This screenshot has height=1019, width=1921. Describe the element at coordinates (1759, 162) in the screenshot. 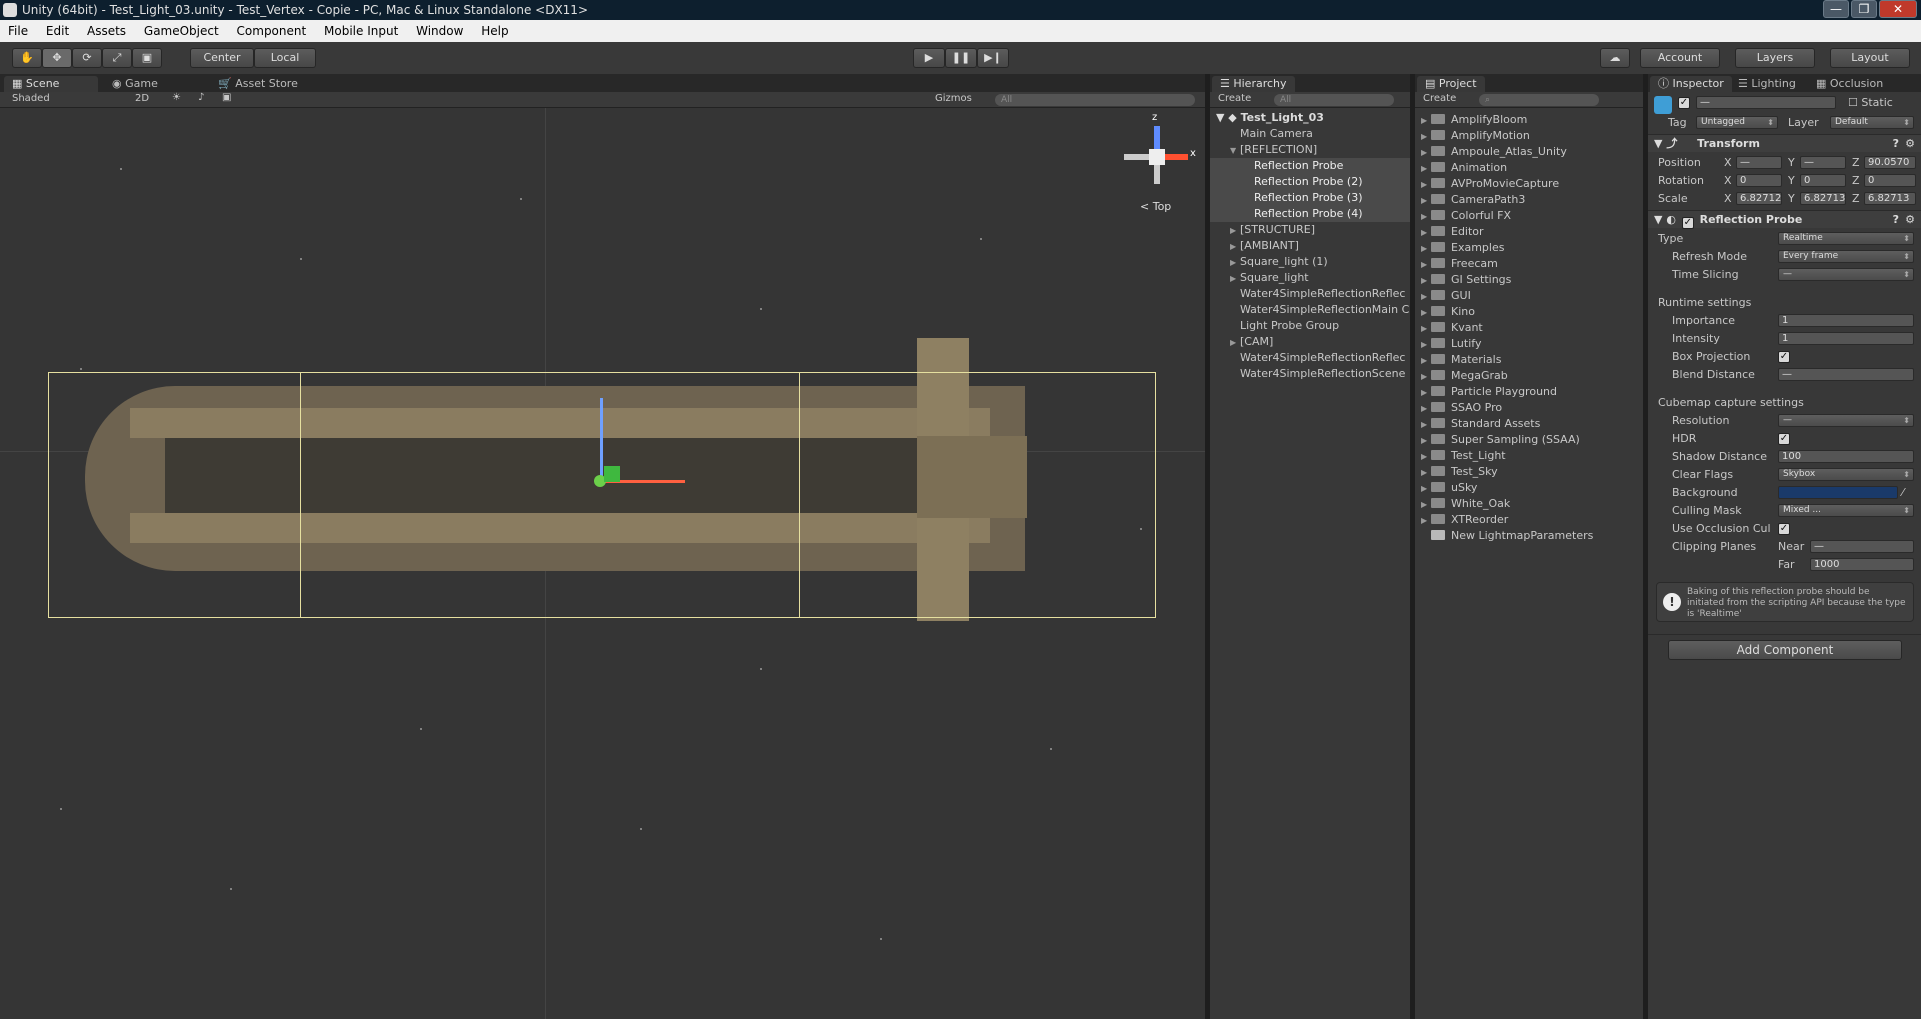

I see `position-x-field: —` at that location.